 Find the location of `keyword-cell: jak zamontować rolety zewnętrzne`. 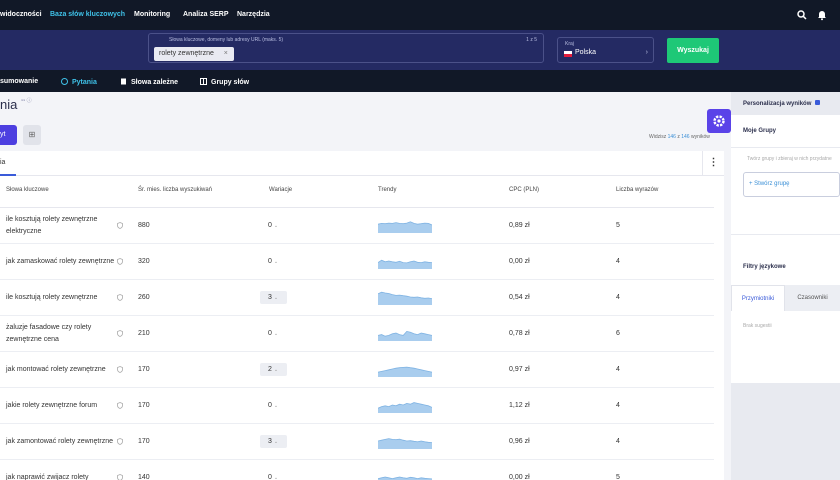

keyword-cell: jak zamontować rolety zewnętrzne is located at coordinates (62, 442).